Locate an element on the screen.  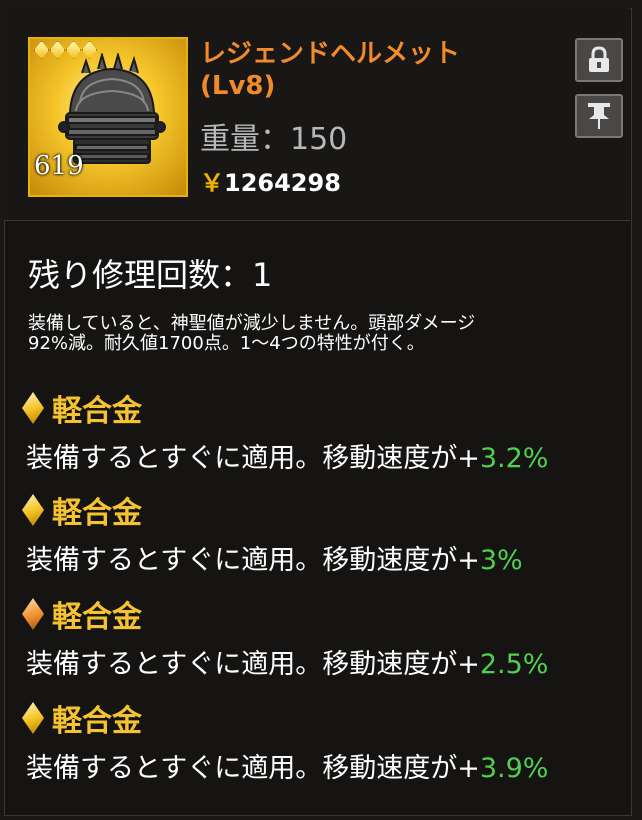
item-weight: 重量：150 is located at coordinates (274, 139).